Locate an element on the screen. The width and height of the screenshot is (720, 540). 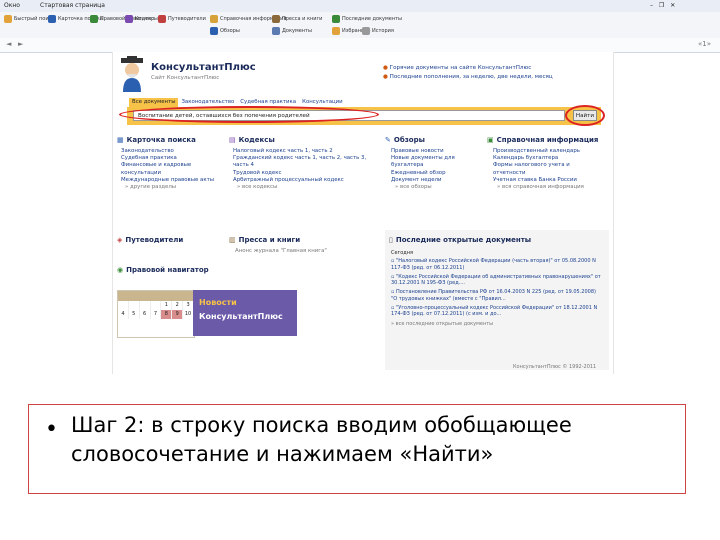
card-icon: ▦ is located at coordinates (120, 140).